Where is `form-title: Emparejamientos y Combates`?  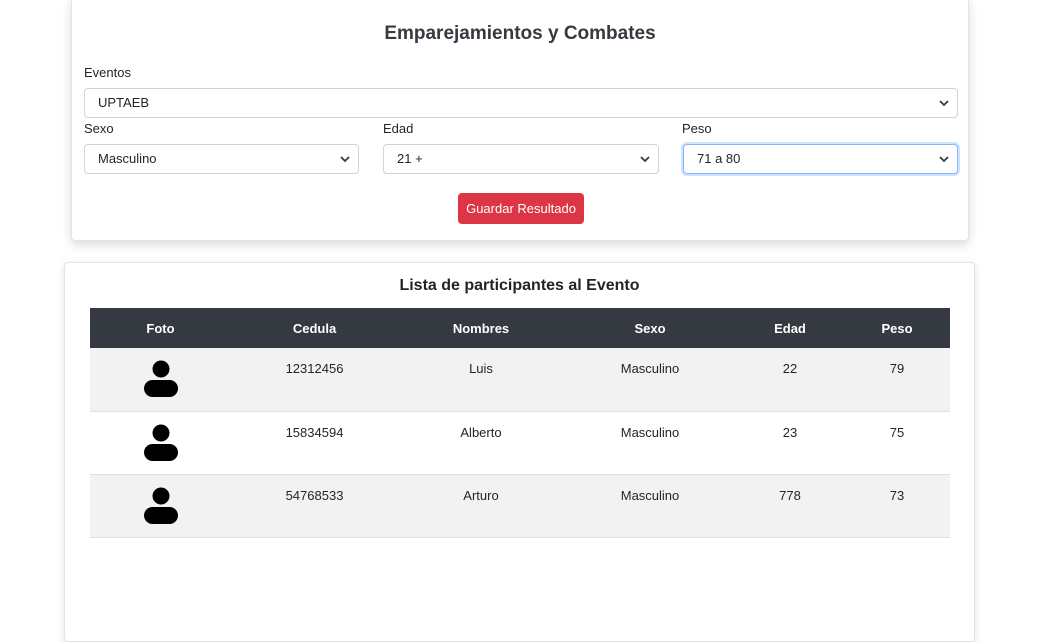 form-title: Emparejamientos y Combates is located at coordinates (520, 33).